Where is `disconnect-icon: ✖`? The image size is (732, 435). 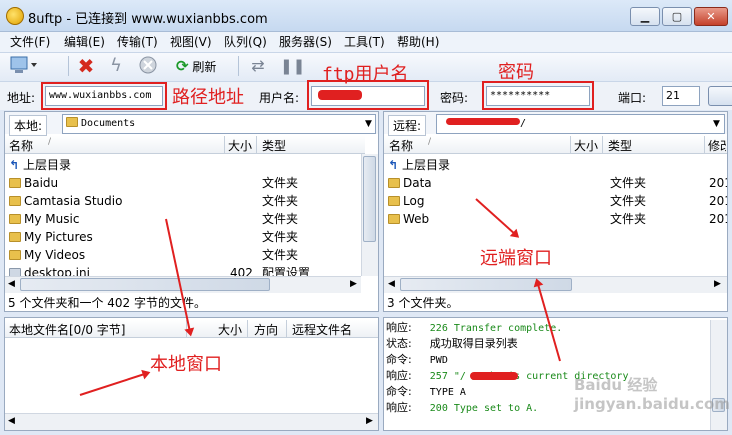
disconnect-icon: ✖ is located at coordinates (86, 66).